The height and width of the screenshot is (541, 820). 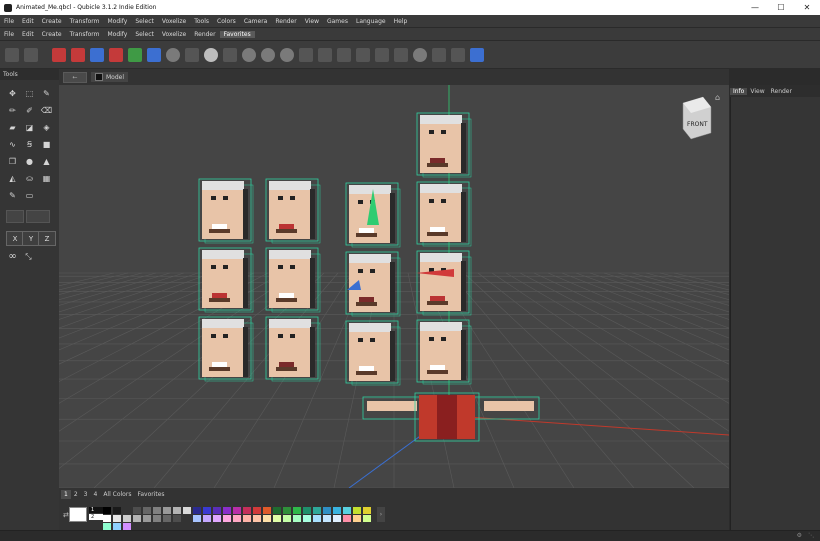 I want to click on palette-tab-1: 1, so click(x=66, y=494).